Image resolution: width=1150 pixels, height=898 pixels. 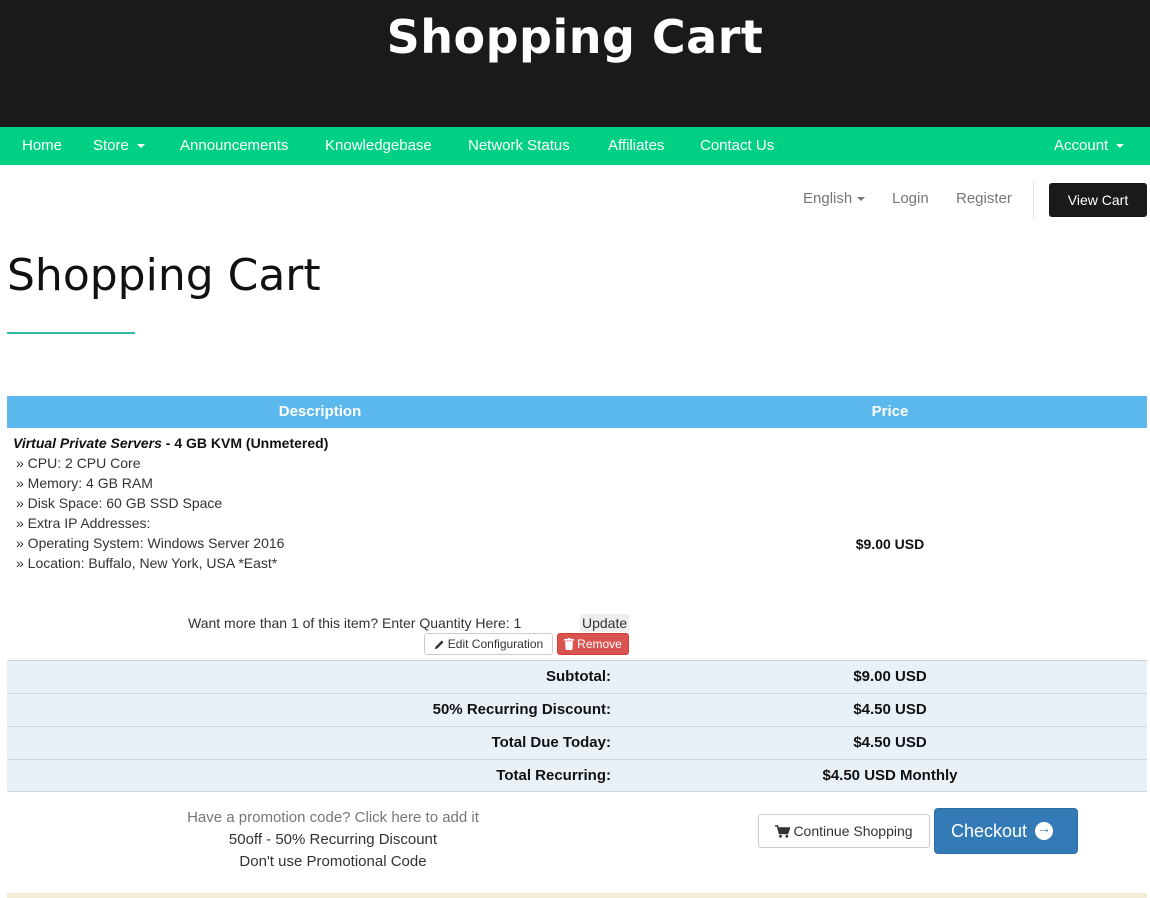 I want to click on nav-network-status: Network Status, so click(x=519, y=146).